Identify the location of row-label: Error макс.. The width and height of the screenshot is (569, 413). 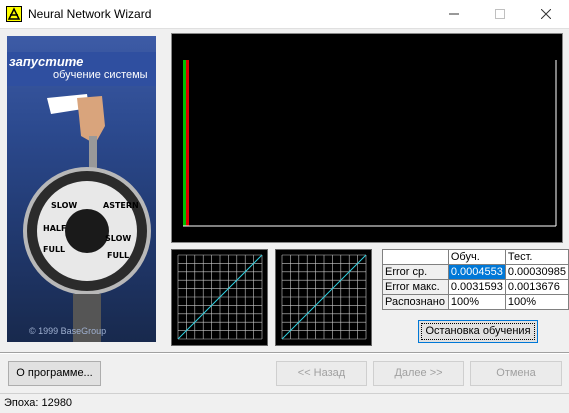
(415, 287).